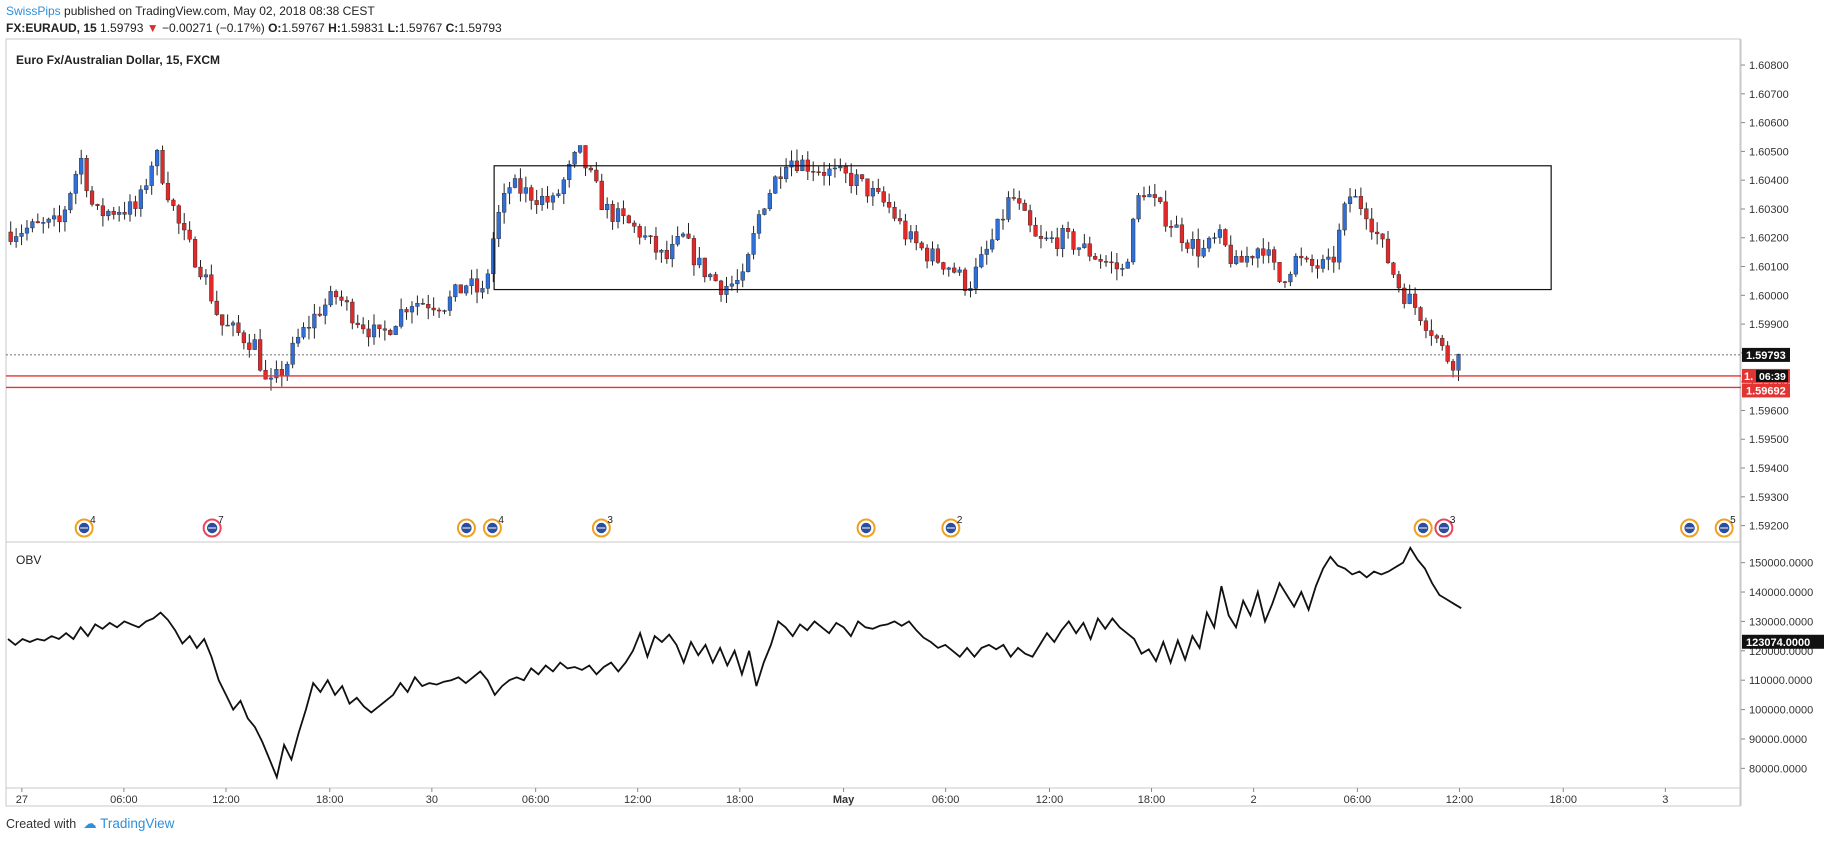 The width and height of the screenshot is (1824, 844). I want to click on last-price-label: 1.59793, so click(1766, 356).